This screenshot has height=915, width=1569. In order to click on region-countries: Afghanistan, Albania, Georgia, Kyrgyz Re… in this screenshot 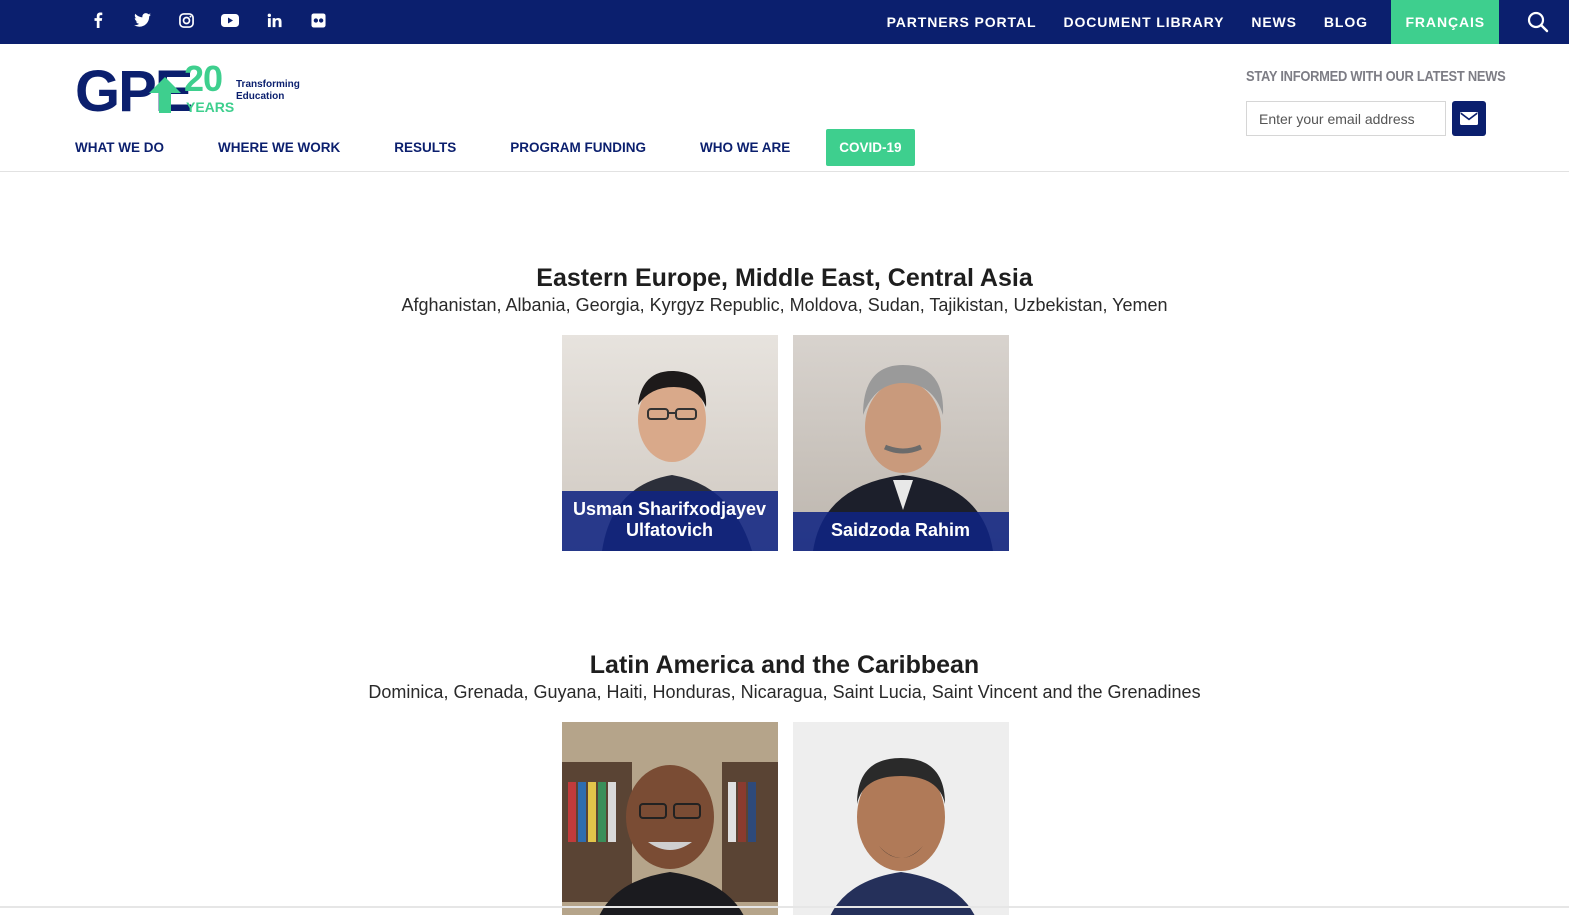, I will do `click(784, 305)`.